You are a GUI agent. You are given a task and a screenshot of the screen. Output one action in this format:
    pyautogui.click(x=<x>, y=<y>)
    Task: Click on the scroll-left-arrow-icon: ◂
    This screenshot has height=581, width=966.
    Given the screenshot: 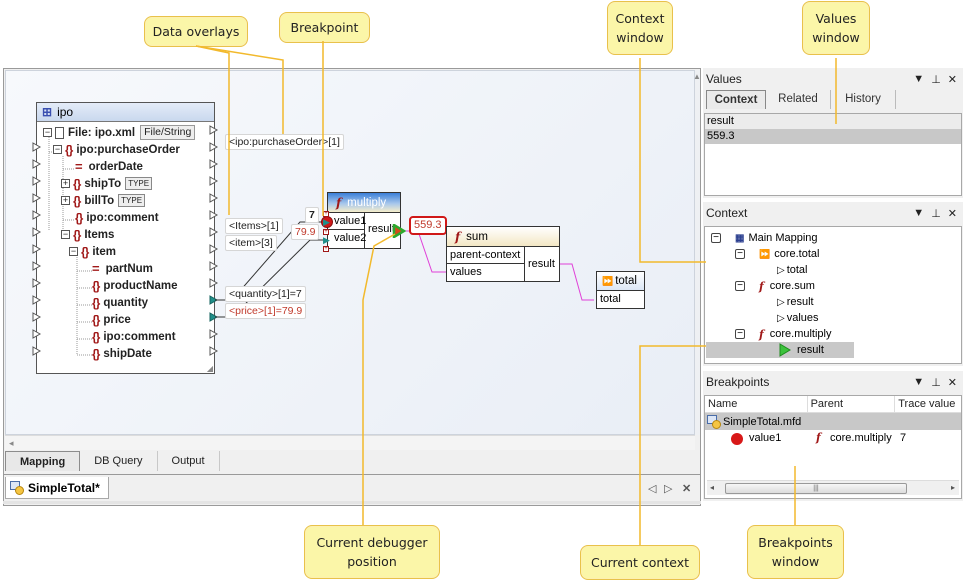 What is the action you would take?
    pyautogui.click(x=712, y=487)
    